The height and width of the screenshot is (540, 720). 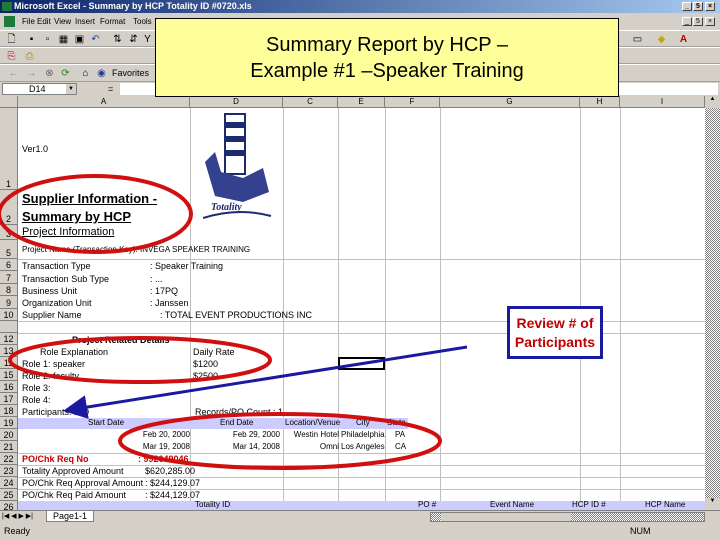 What do you see at coordinates (187, 266) in the screenshot?
I see `field-value: : Speaker Training` at bounding box center [187, 266].